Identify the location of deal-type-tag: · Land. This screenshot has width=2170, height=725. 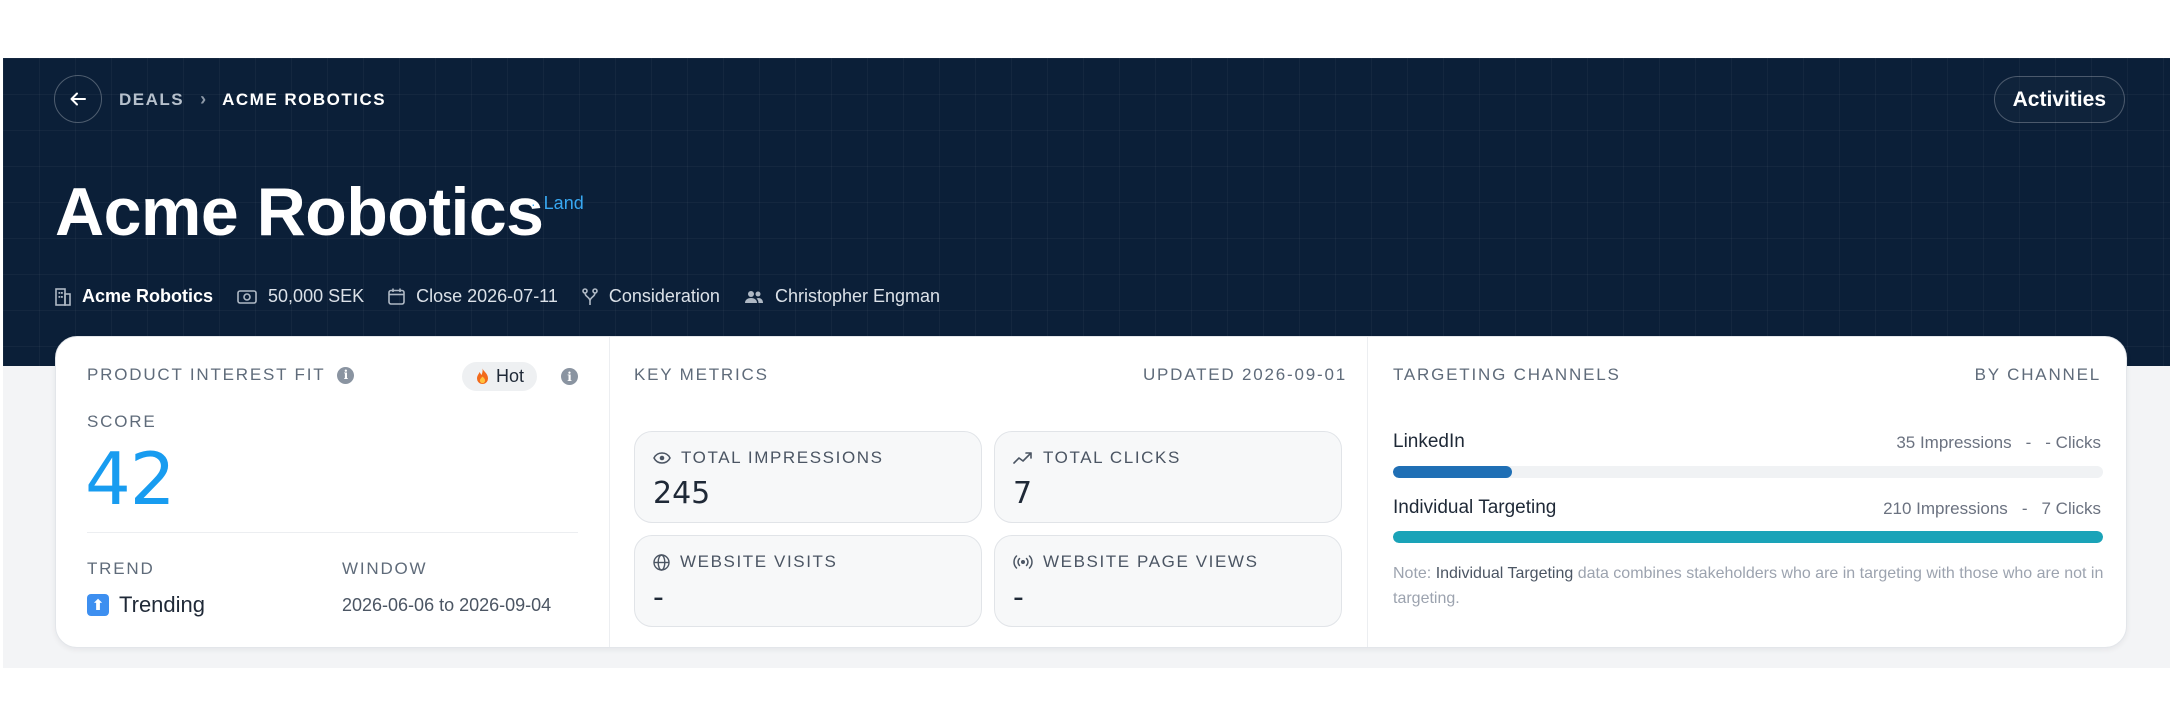
(557, 203).